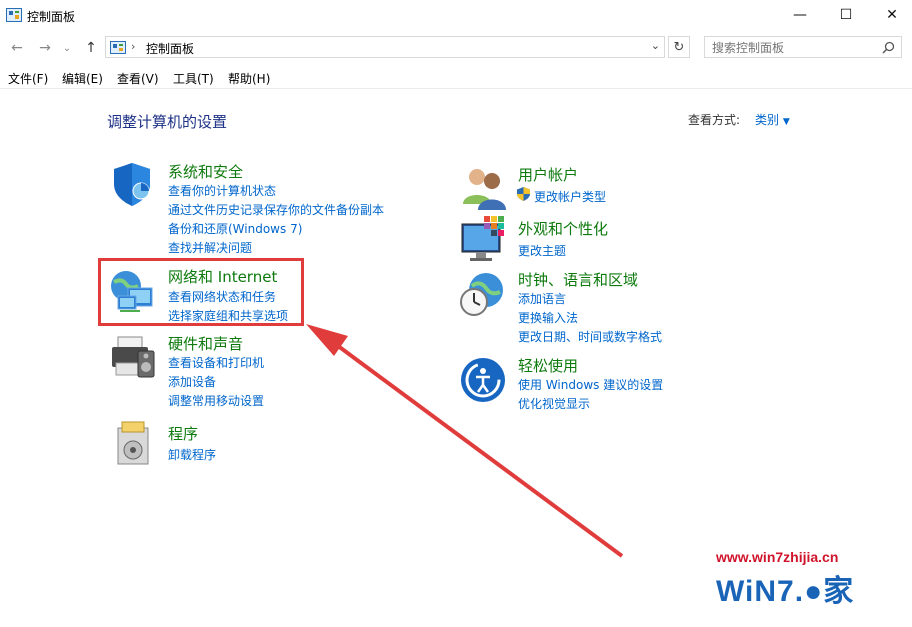 The image size is (912, 627). Describe the element at coordinates (67, 48) in the screenshot. I see `recent-locations-button: ⌄` at that location.